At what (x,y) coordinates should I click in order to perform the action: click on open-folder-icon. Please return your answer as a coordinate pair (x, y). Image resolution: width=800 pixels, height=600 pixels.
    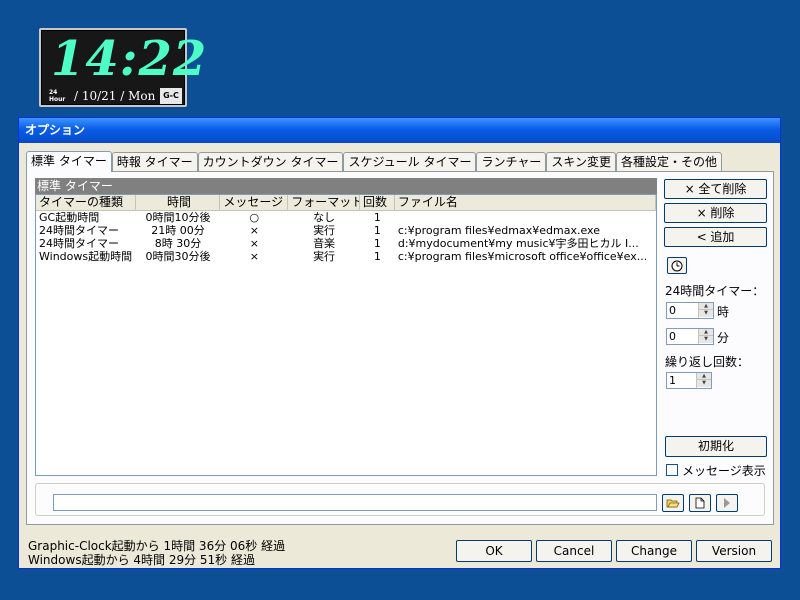
    Looking at the image, I should click on (673, 503).